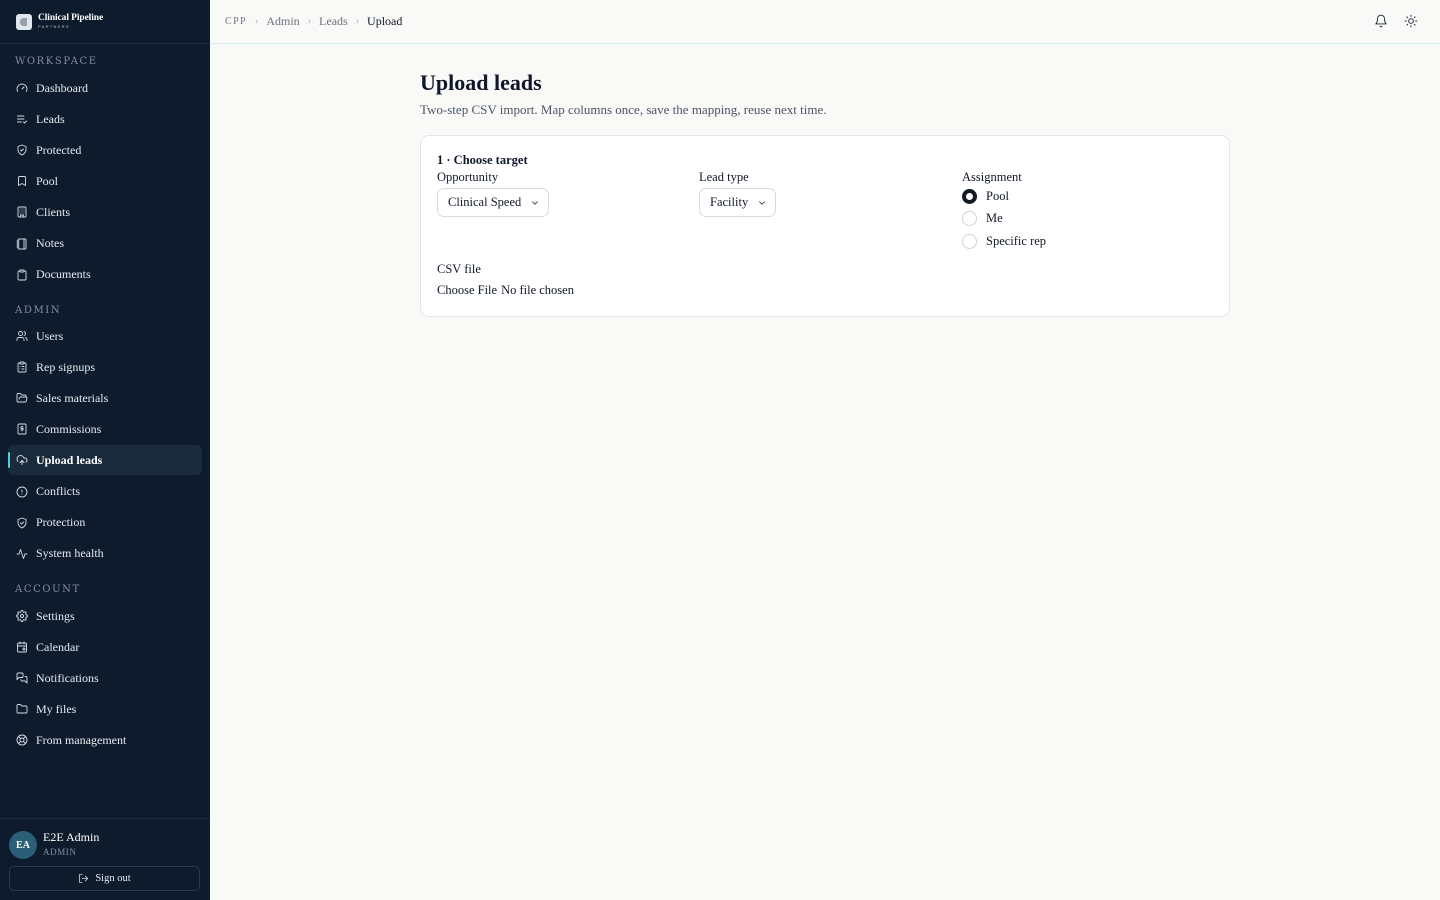  Describe the element at coordinates (105, 119) in the screenshot. I see `sidebar-item-leads: Leads` at that location.